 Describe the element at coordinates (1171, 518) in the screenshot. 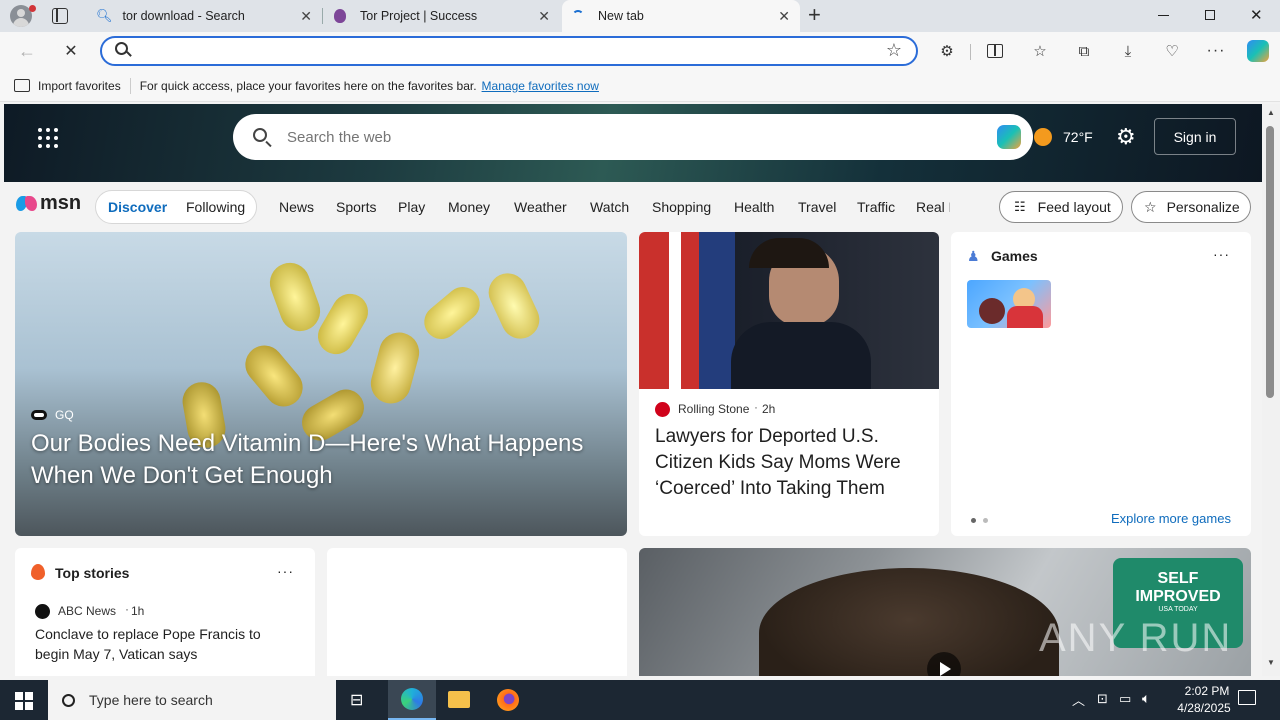

I see `explore-games-link: Explore more games` at that location.